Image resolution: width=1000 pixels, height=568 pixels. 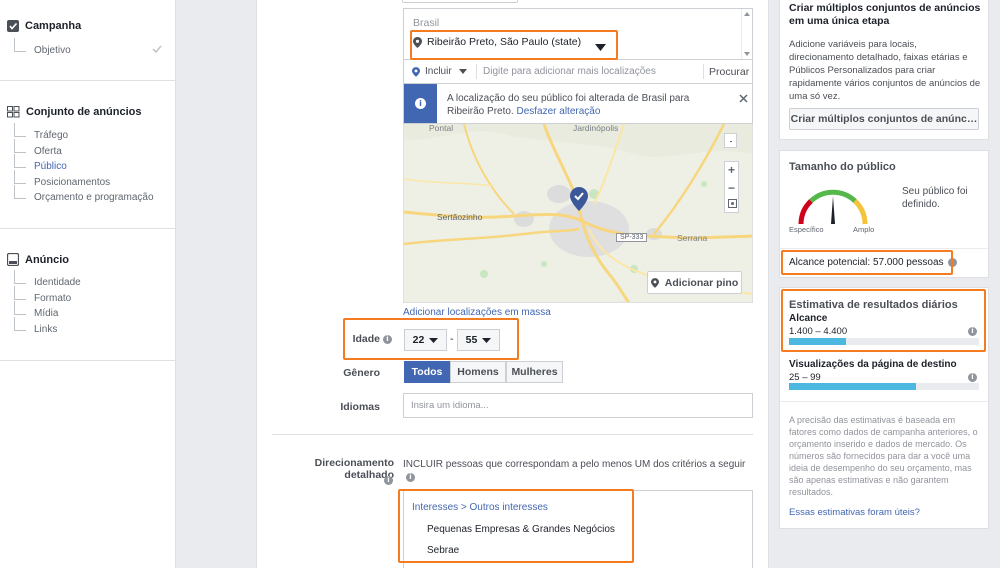 What do you see at coordinates (805, 377) in the screenshot?
I see `views-range: 25 – 99` at bounding box center [805, 377].